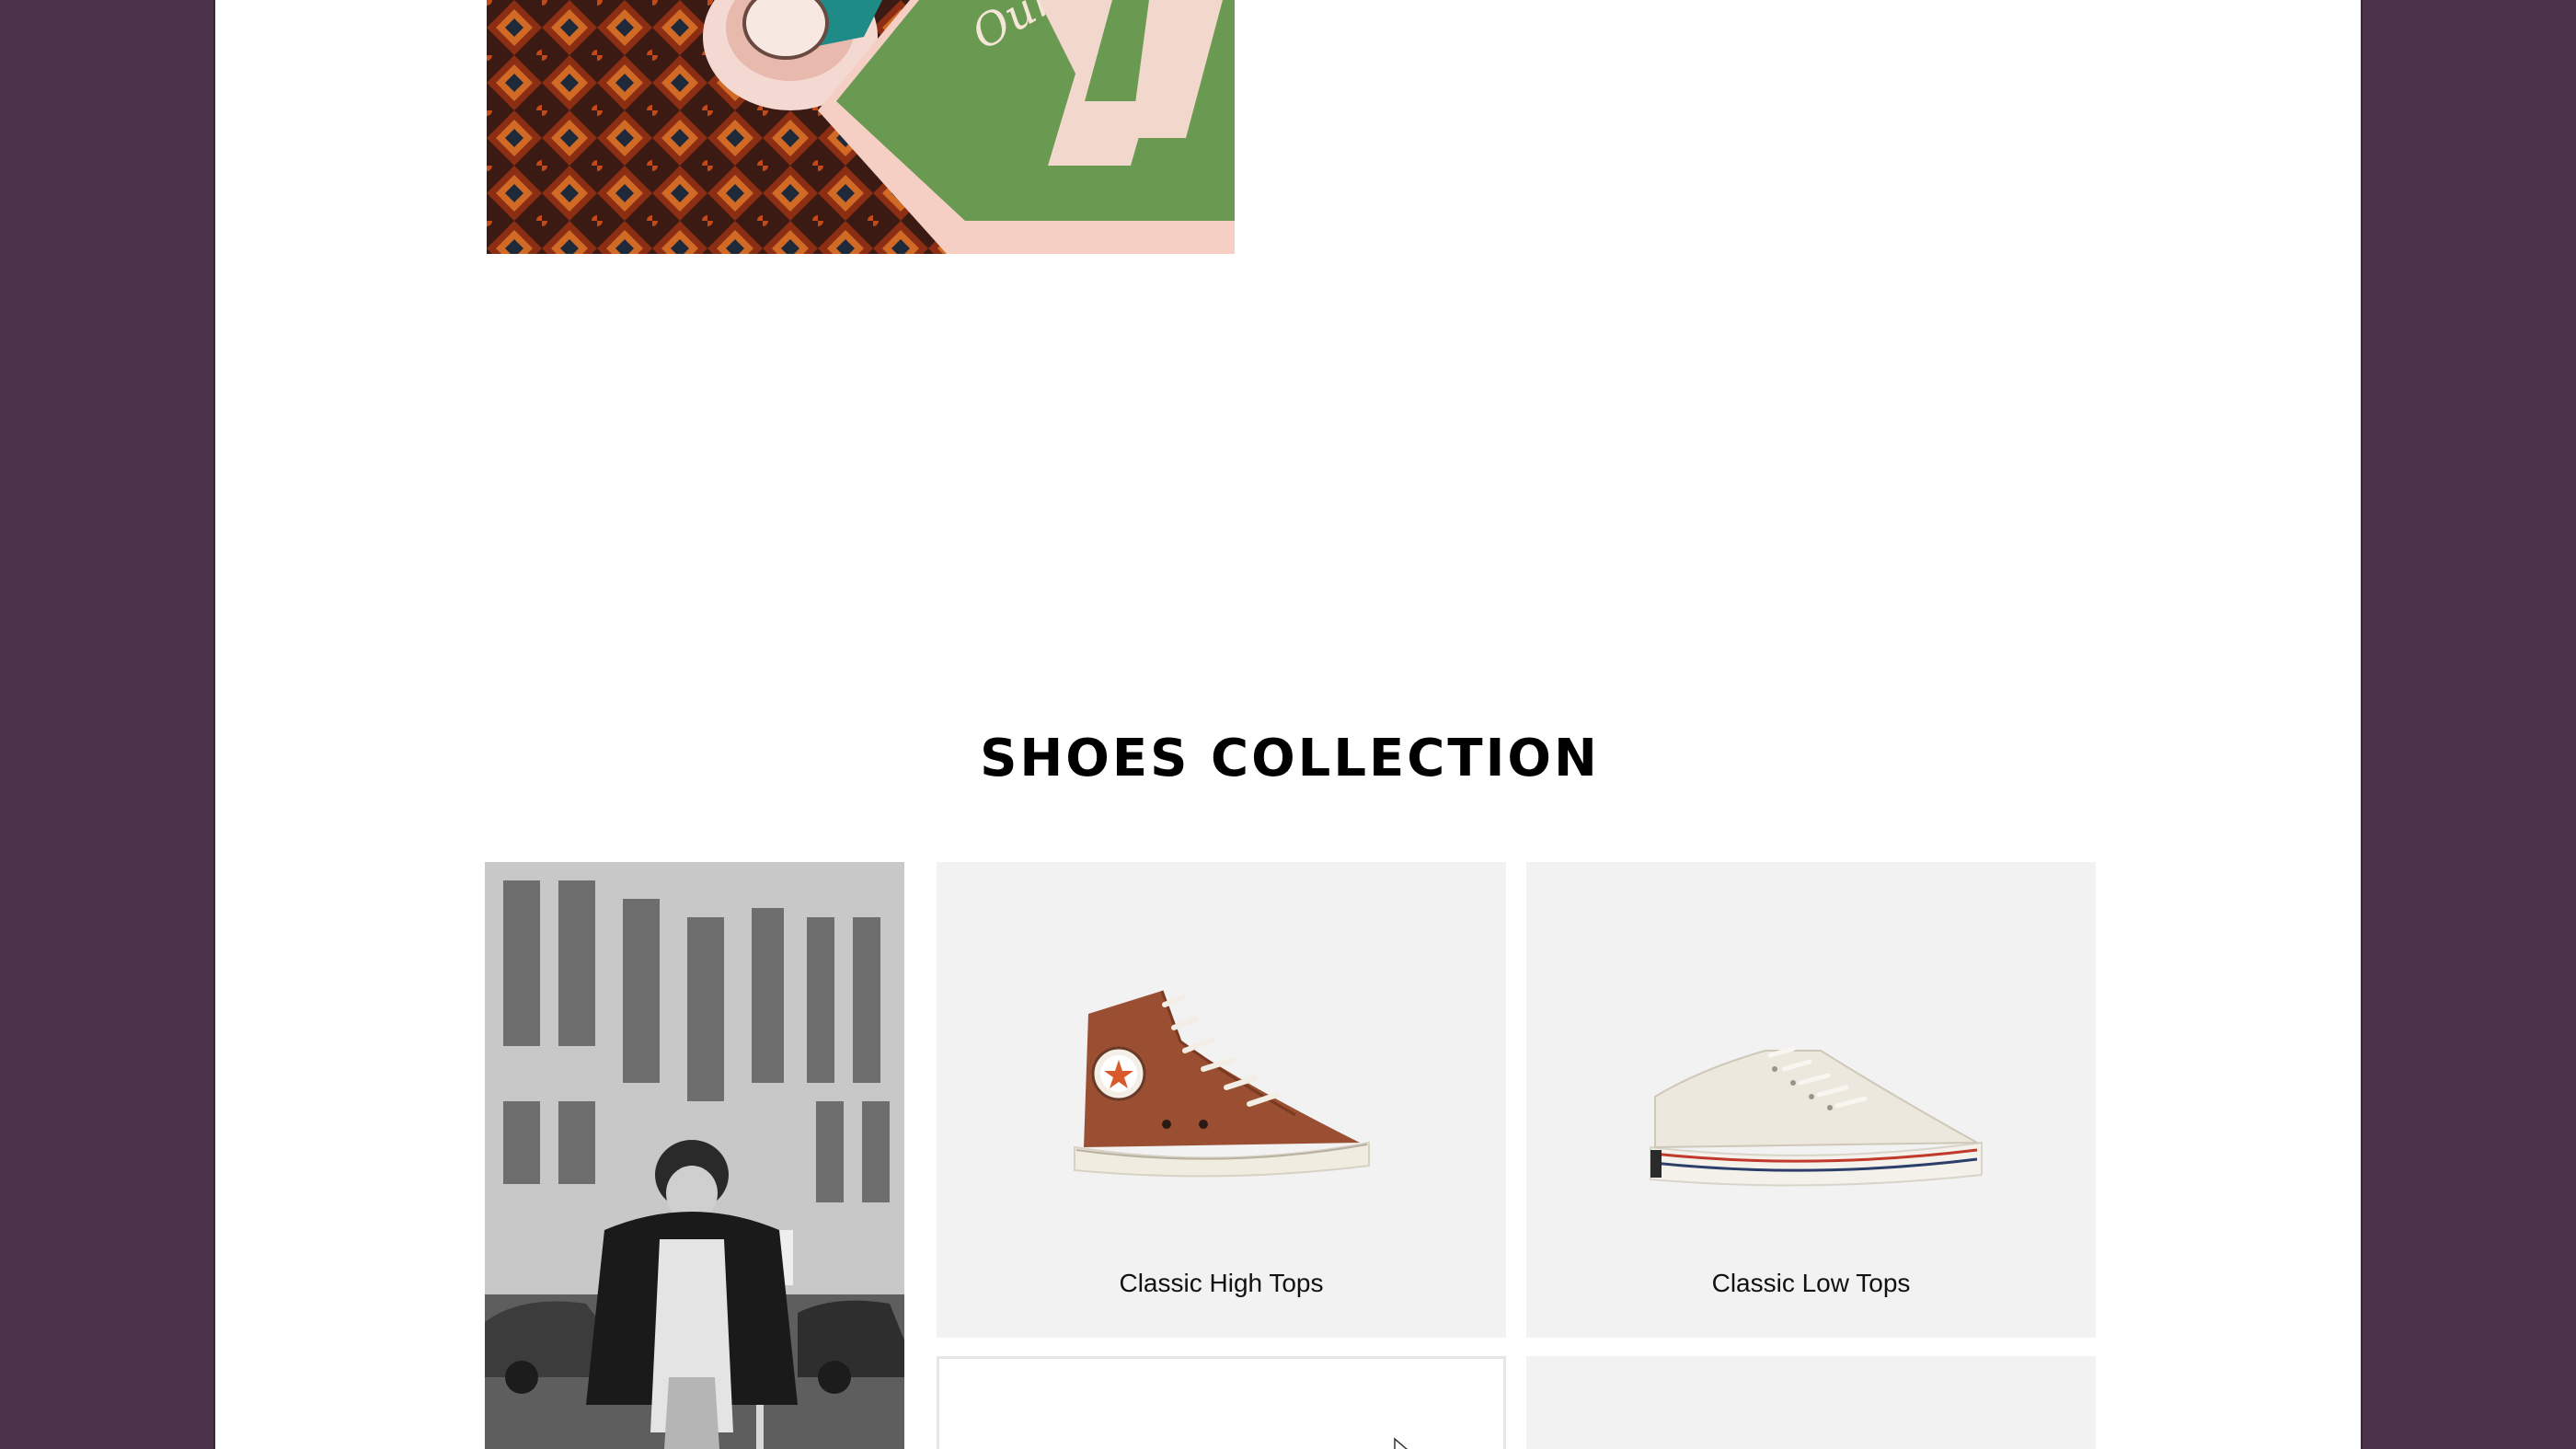 This screenshot has height=1449, width=2576. I want to click on high-top-sneaker-image, so click(1222, 1084).